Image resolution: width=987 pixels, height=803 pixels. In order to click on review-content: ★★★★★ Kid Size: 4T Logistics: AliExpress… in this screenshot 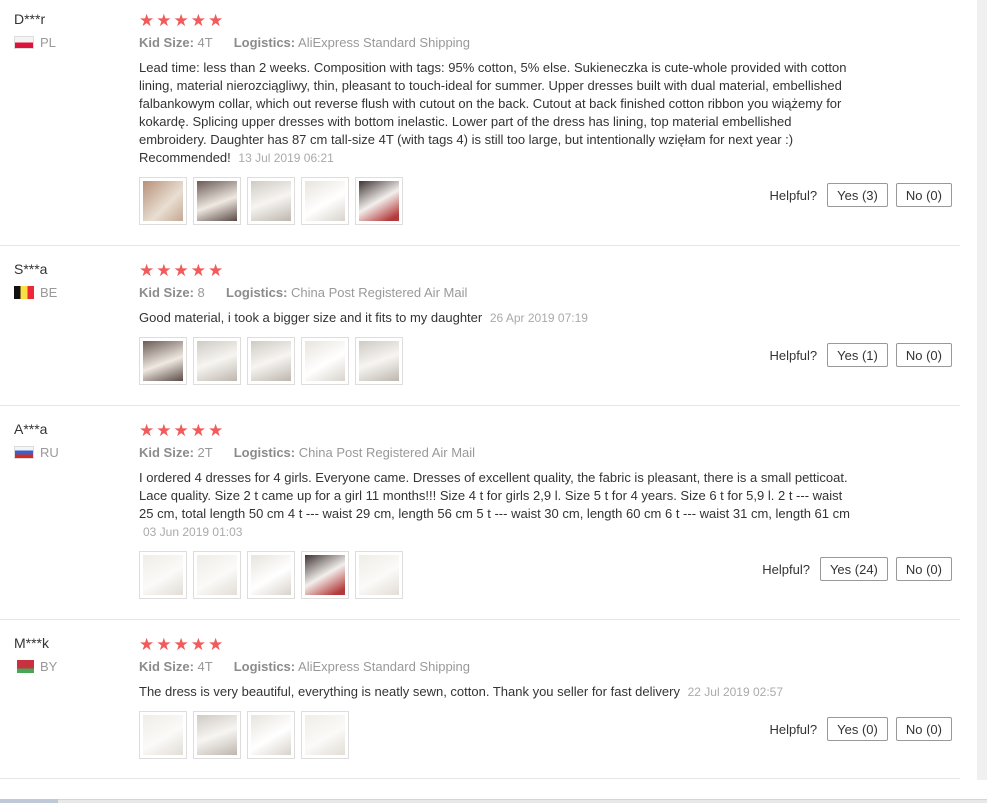, I will do `click(499, 697)`.